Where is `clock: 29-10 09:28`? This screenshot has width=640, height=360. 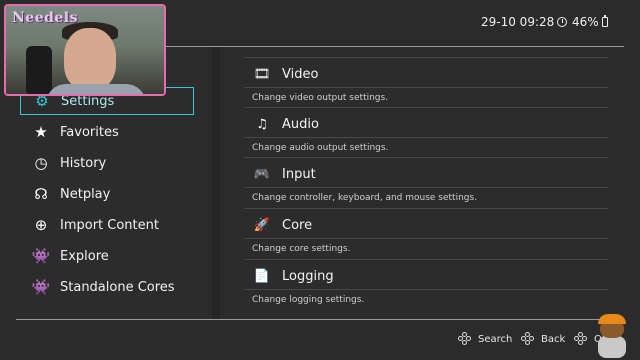 clock: 29-10 09:28 is located at coordinates (524, 22).